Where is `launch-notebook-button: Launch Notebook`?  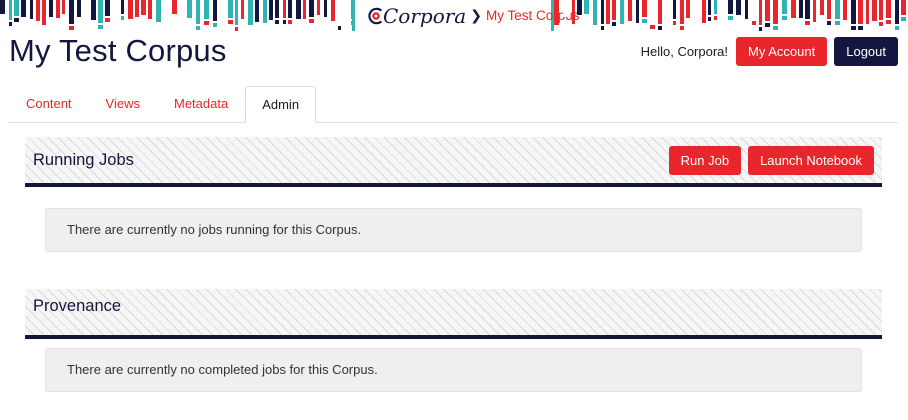
launch-notebook-button: Launch Notebook is located at coordinates (811, 160).